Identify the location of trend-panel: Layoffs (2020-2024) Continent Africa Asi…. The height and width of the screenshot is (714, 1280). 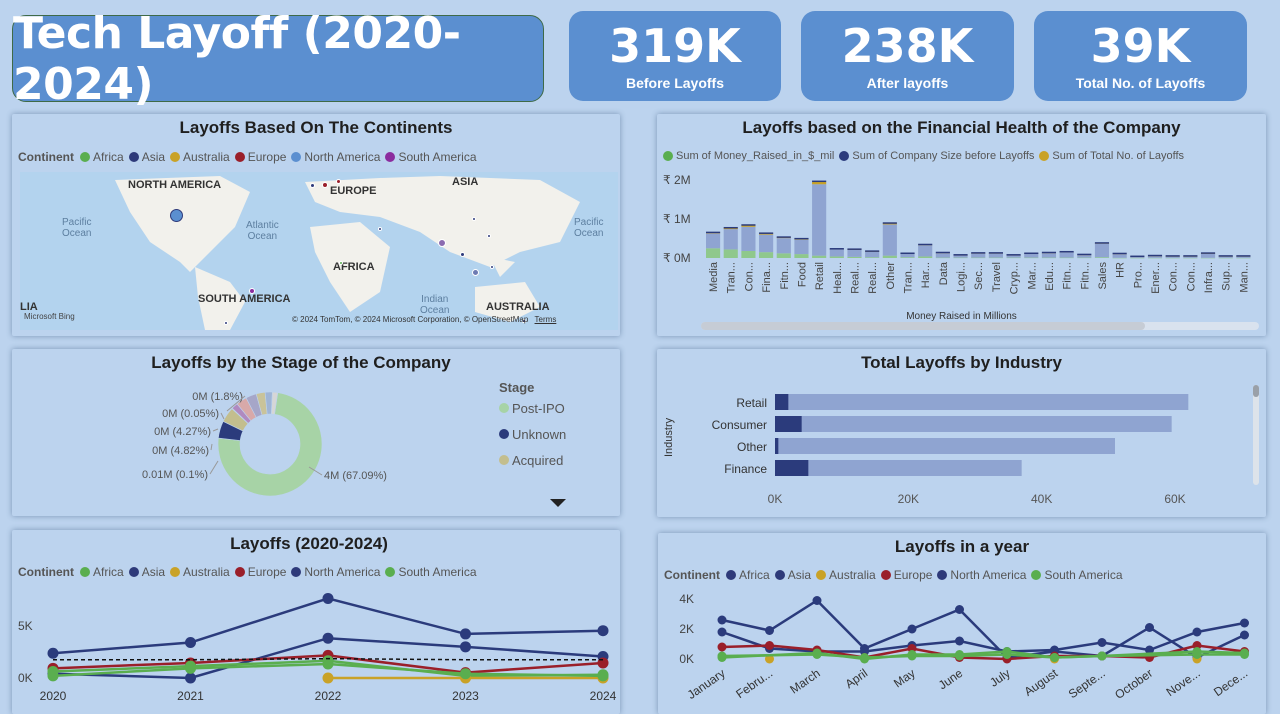
(316, 622).